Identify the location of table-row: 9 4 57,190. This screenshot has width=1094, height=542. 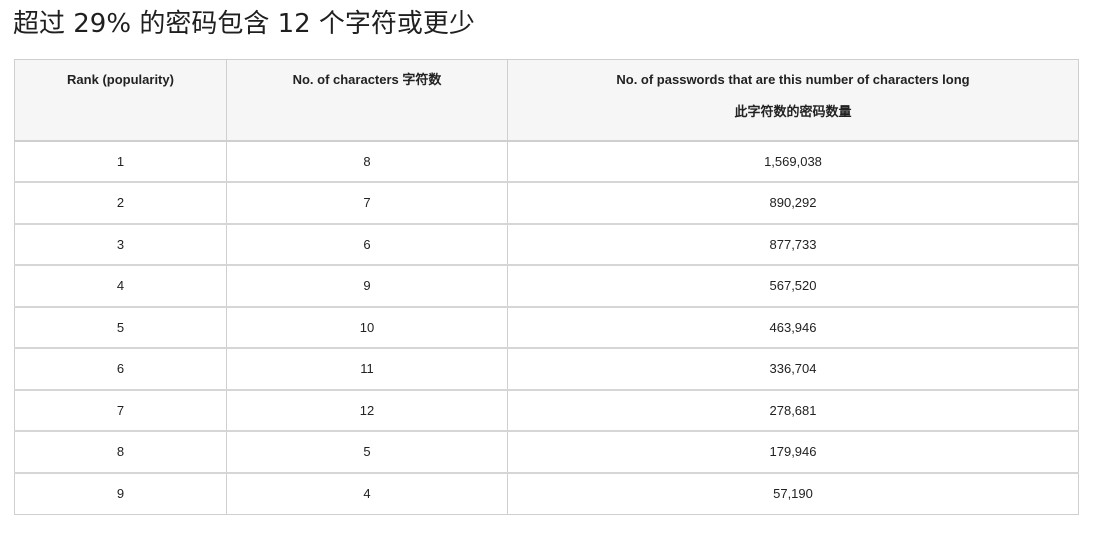
(546, 493).